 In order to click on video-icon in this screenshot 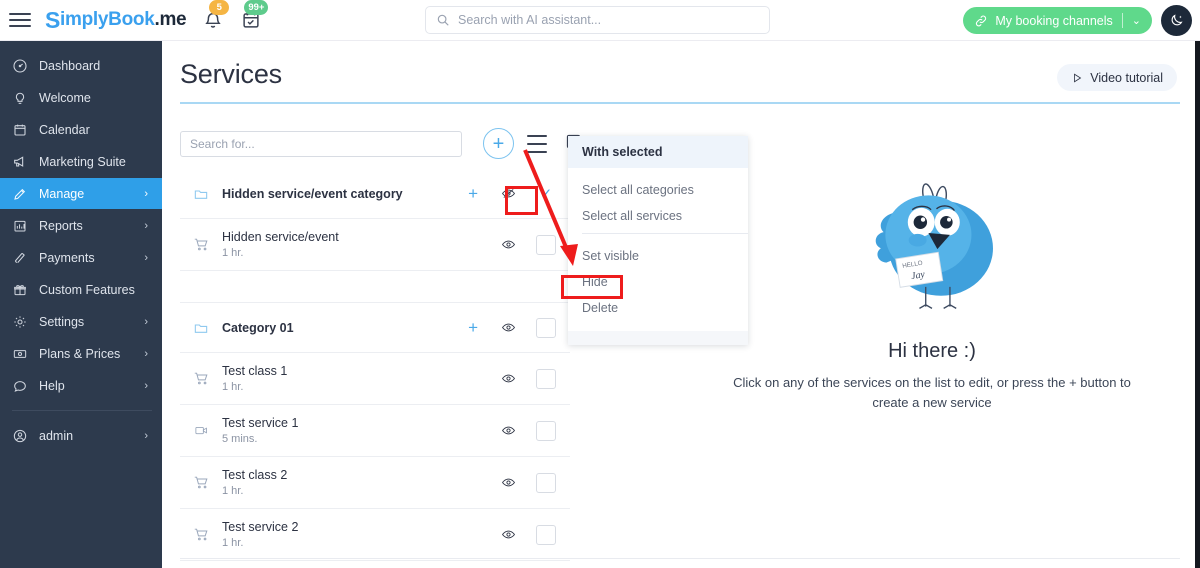, I will do `click(201, 430)`.